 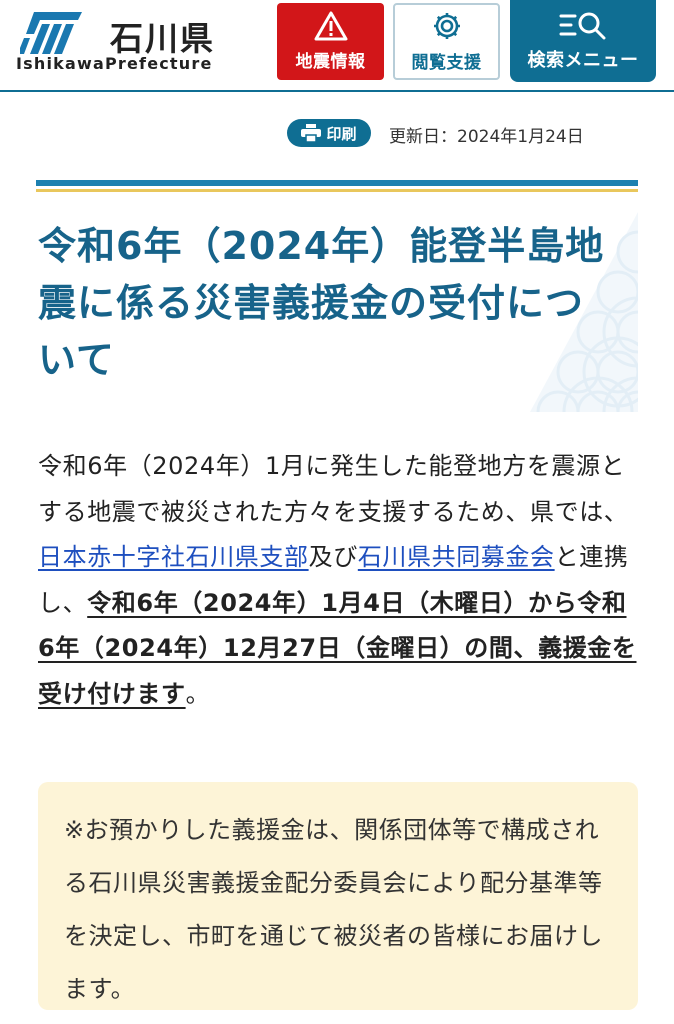 I want to click on search-menu-label: 検索メニュー, so click(x=583, y=60).